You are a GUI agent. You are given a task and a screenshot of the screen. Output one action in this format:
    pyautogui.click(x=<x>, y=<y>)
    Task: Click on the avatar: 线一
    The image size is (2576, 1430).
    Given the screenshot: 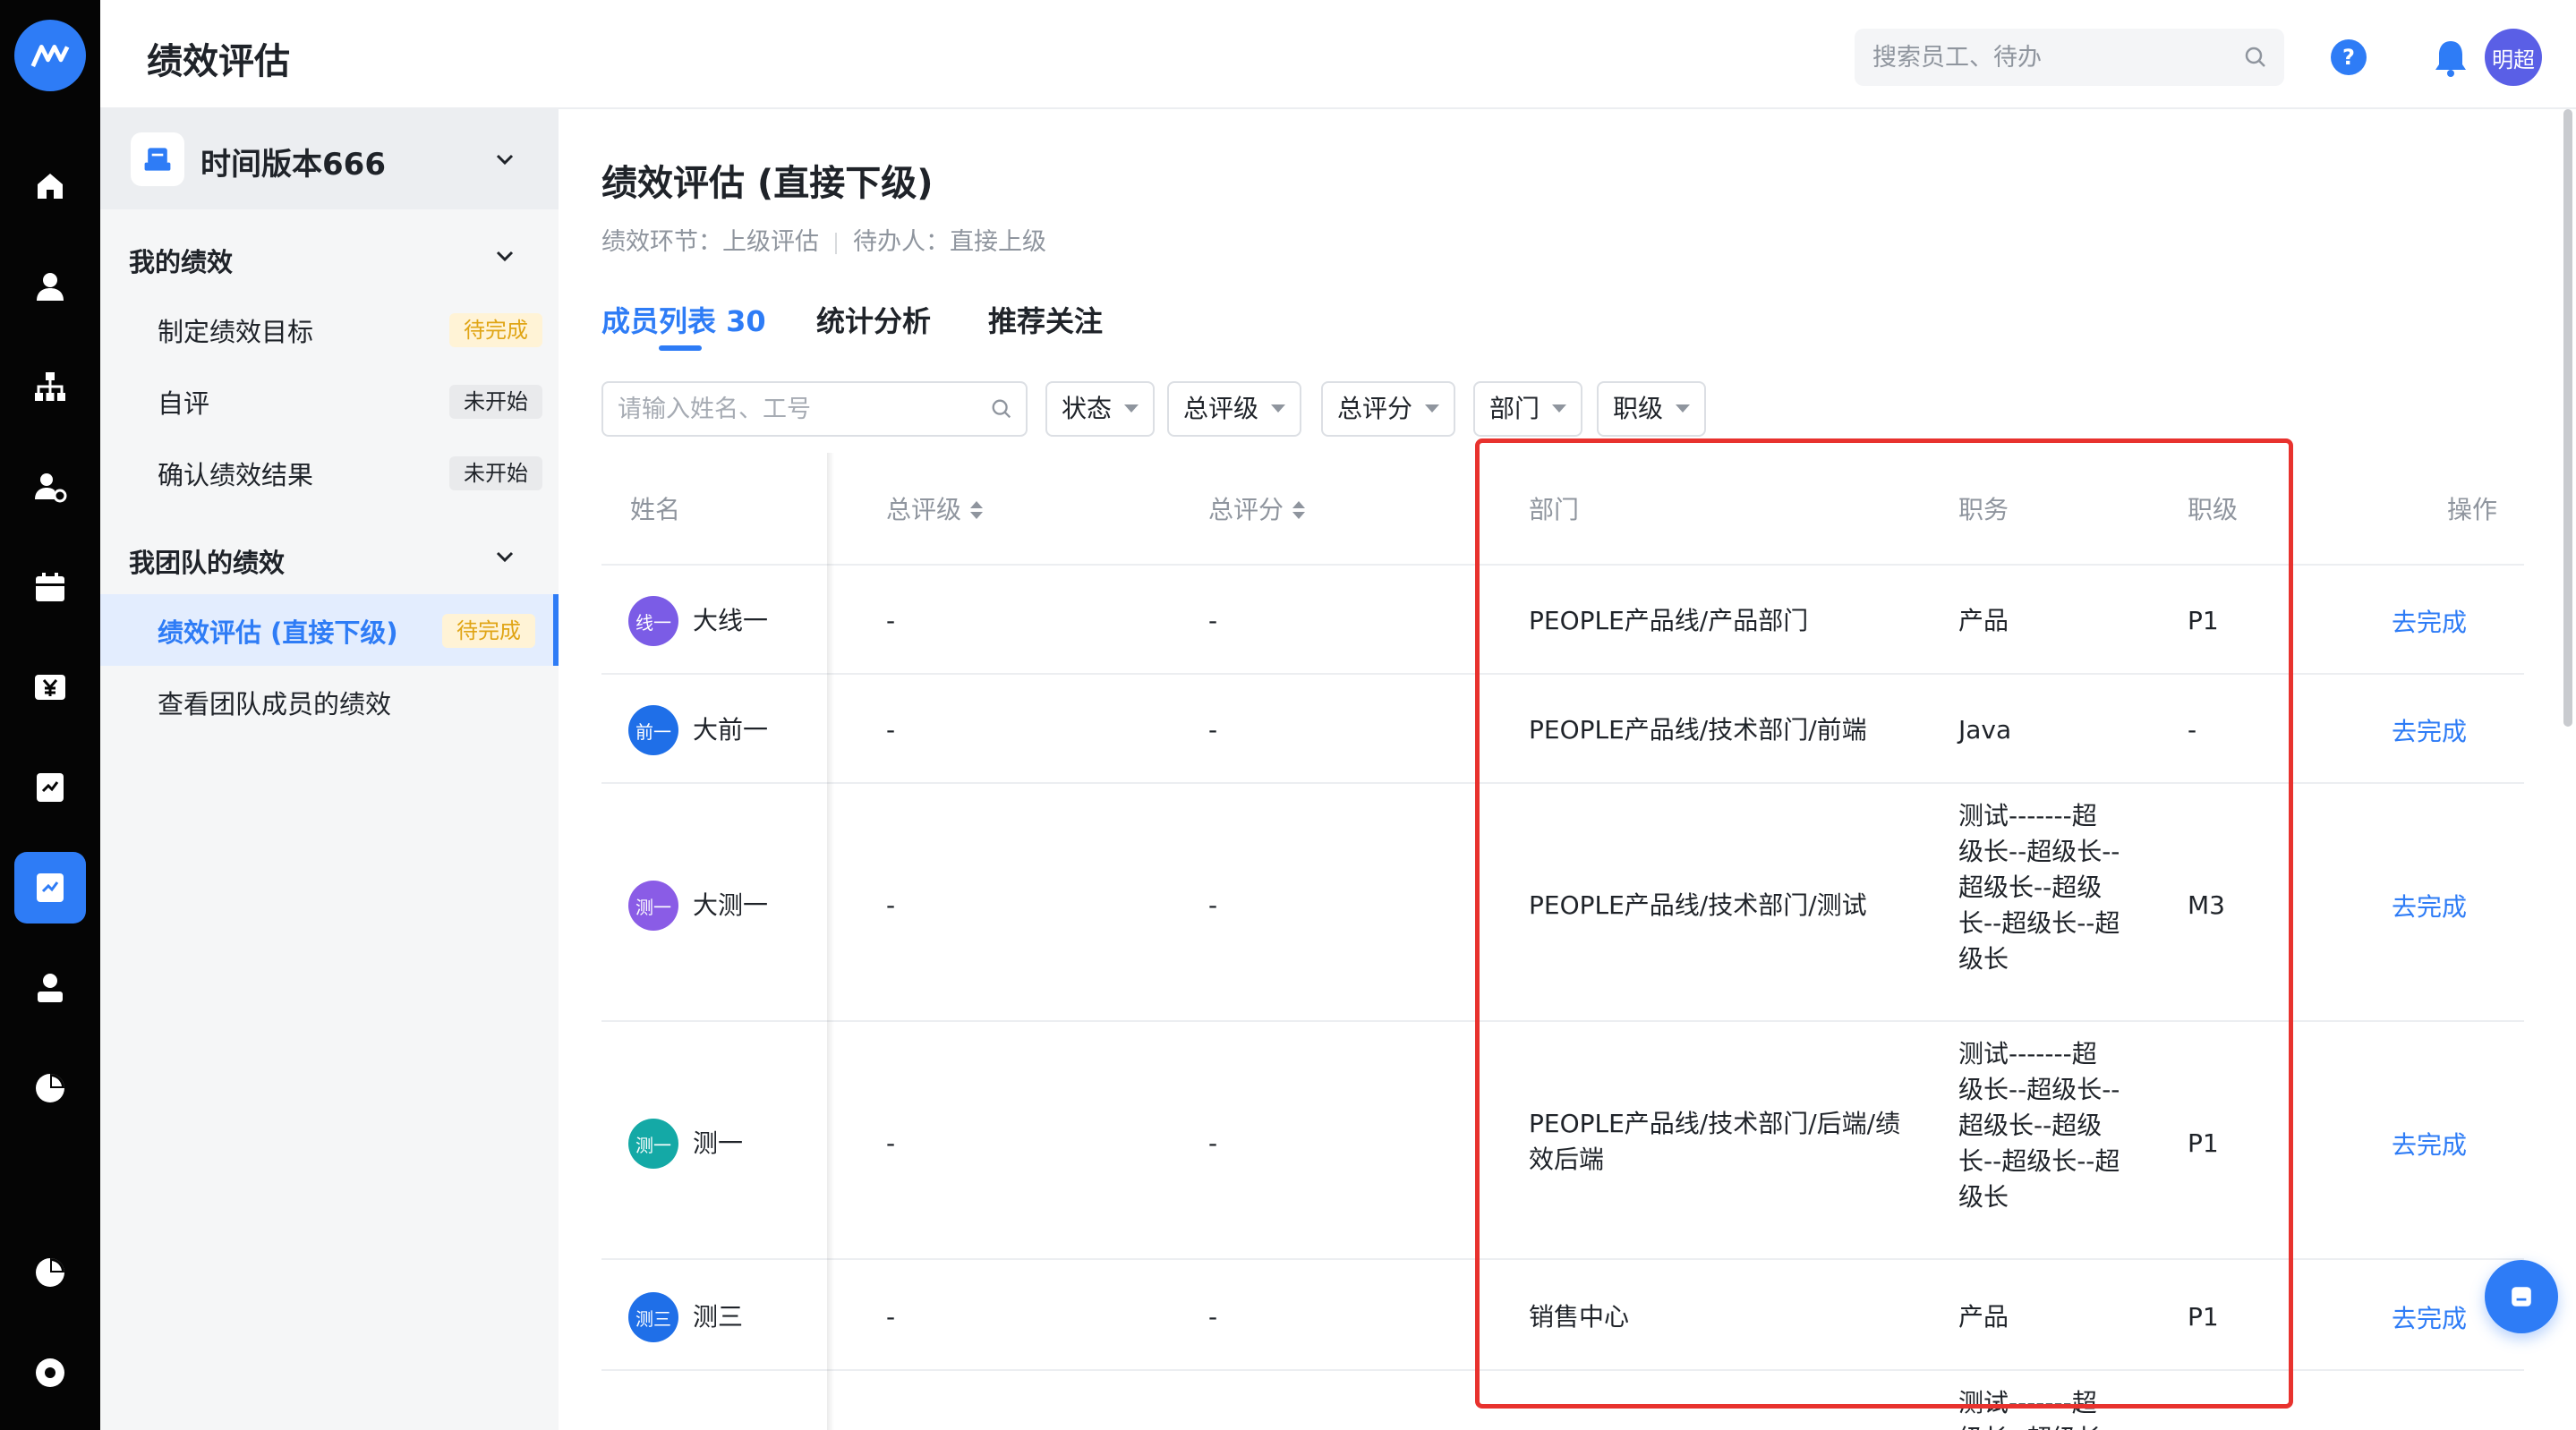 What is the action you would take?
    pyautogui.click(x=653, y=621)
    